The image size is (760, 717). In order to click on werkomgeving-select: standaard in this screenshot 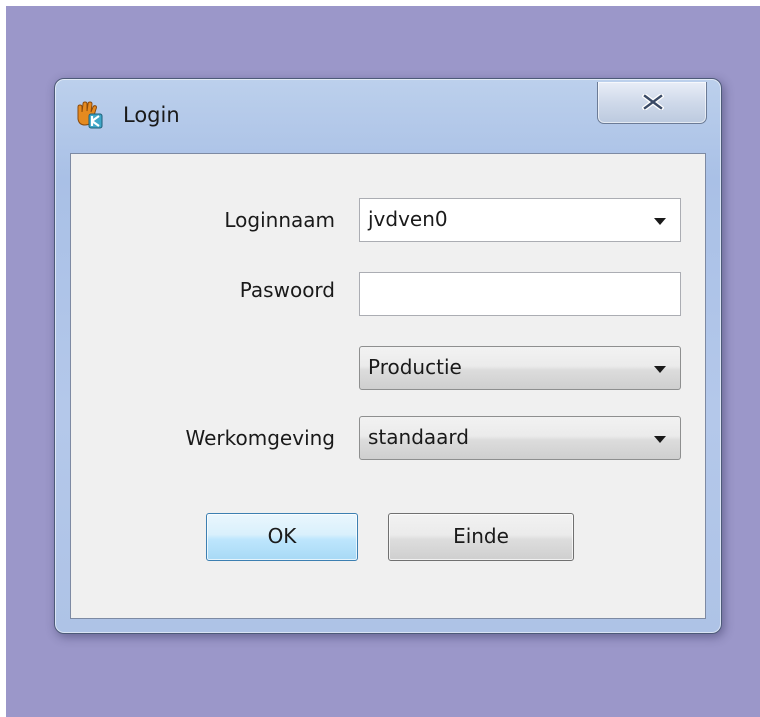, I will do `click(520, 438)`.